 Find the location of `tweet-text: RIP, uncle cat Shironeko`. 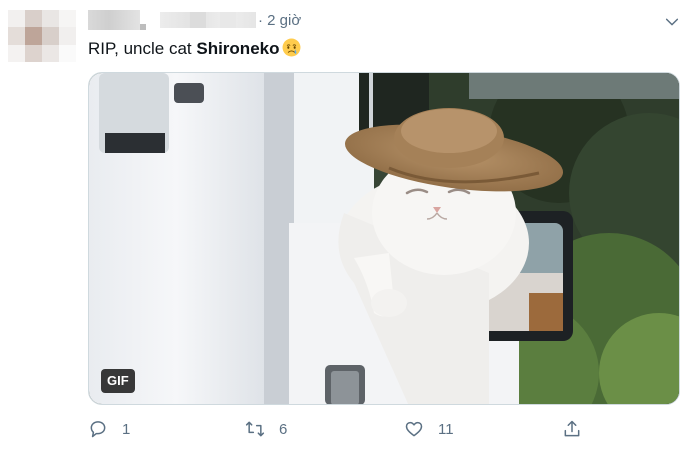

tweet-text: RIP, uncle cat Shironeko is located at coordinates (194, 49).